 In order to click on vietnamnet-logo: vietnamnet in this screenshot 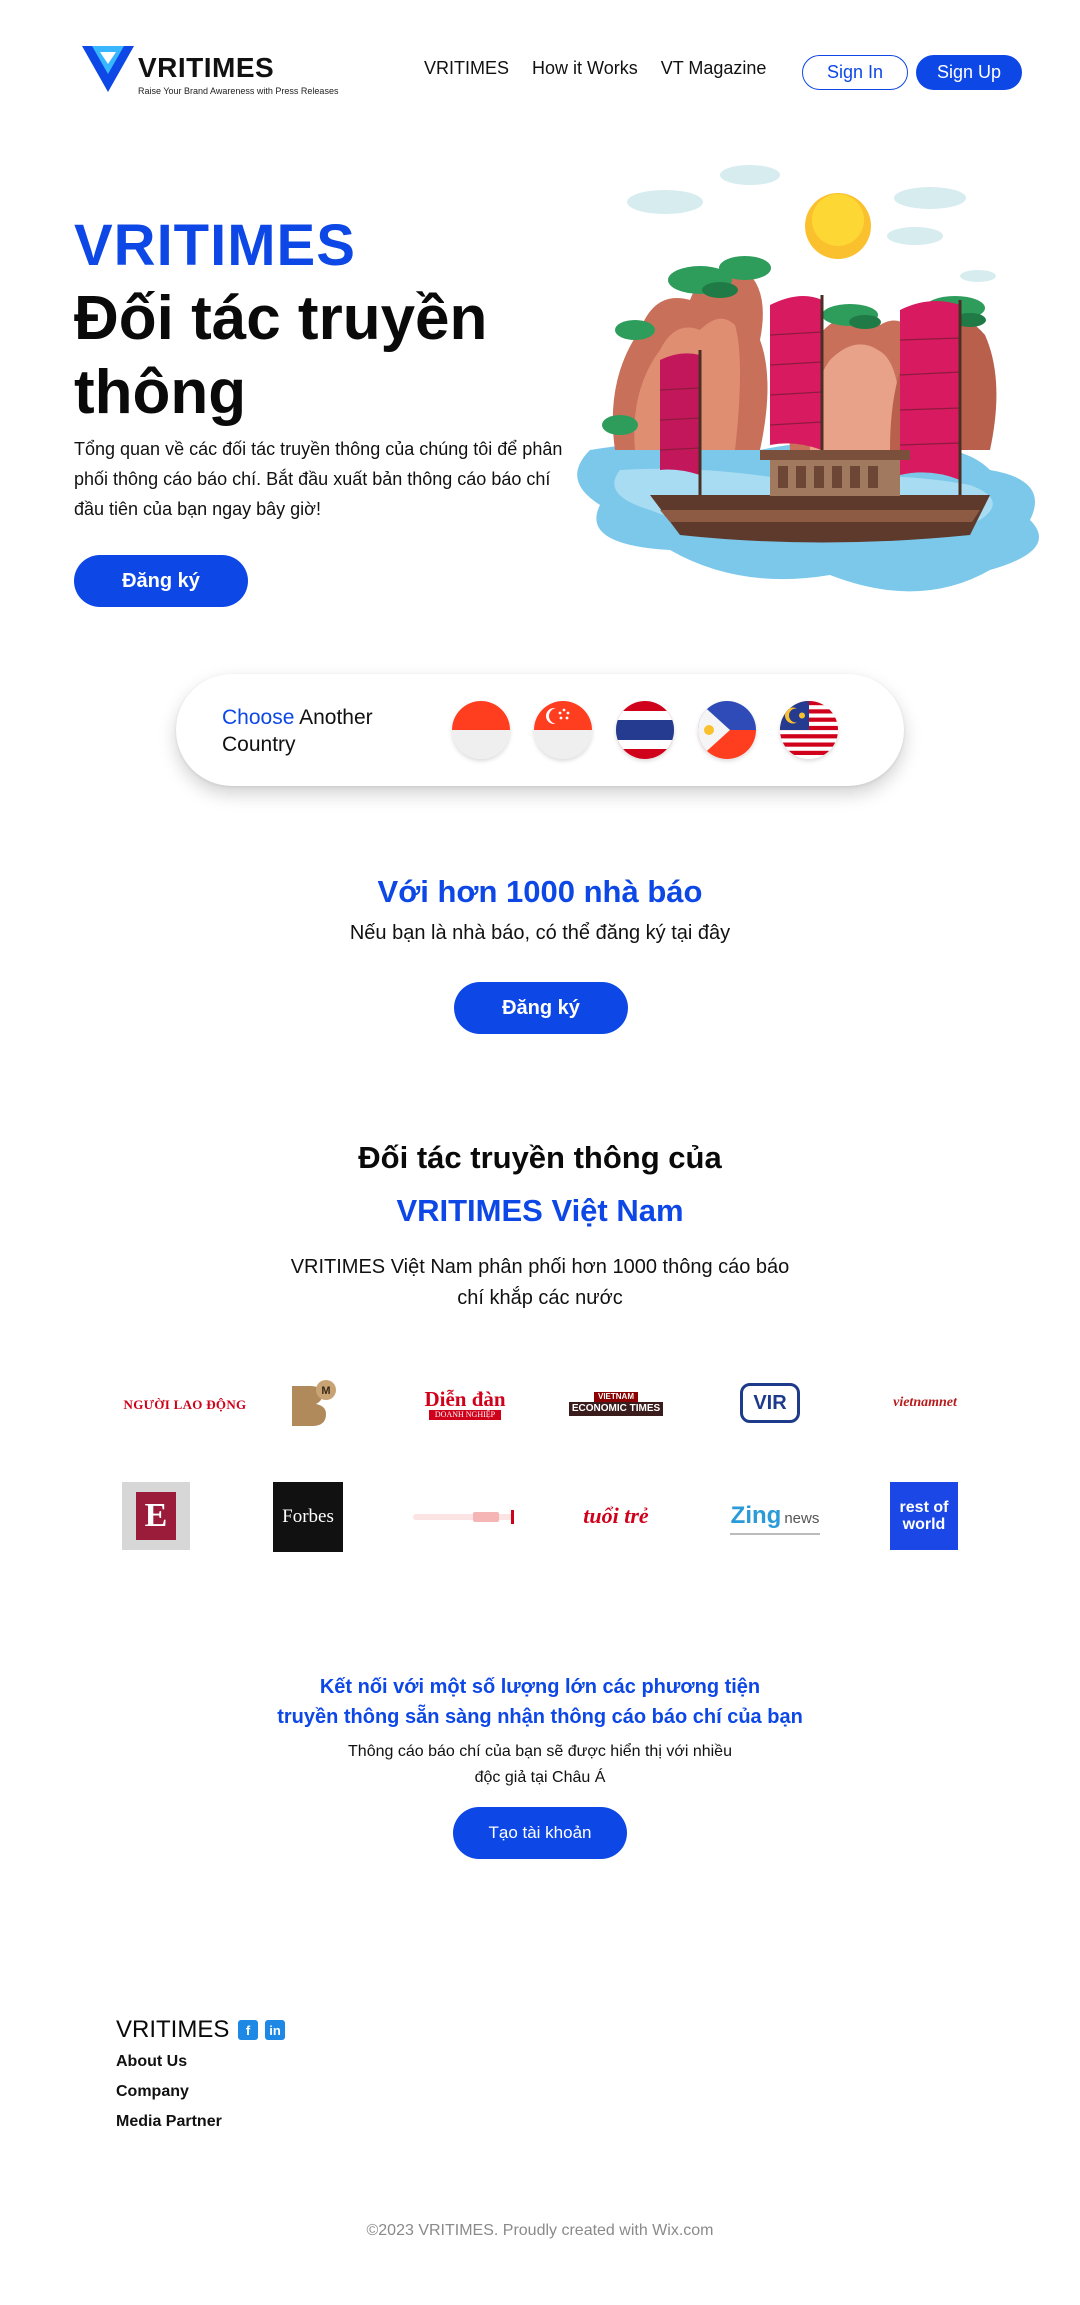, I will do `click(925, 1402)`.